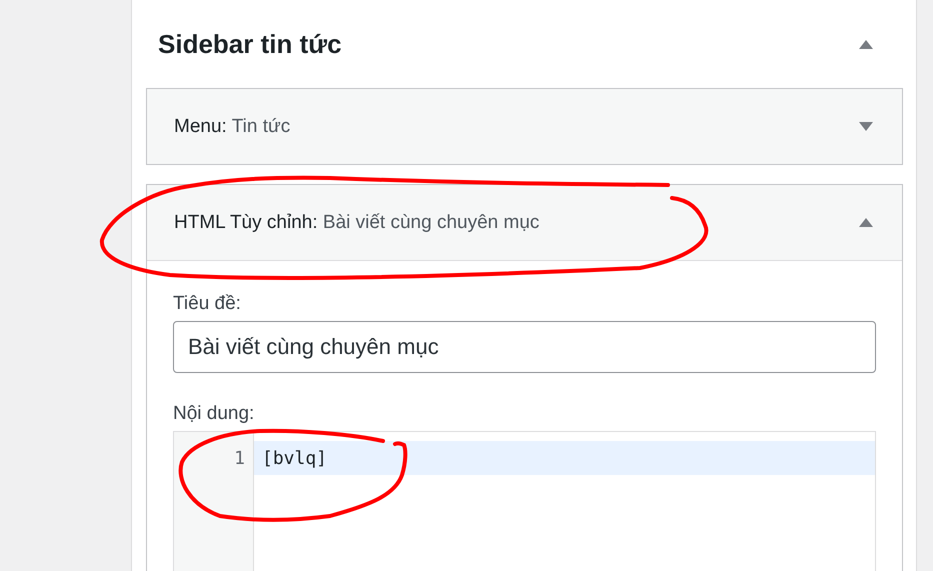 The height and width of the screenshot is (571, 933). Describe the element at coordinates (214, 414) in the screenshot. I see `field-label: Nội dung:` at that location.